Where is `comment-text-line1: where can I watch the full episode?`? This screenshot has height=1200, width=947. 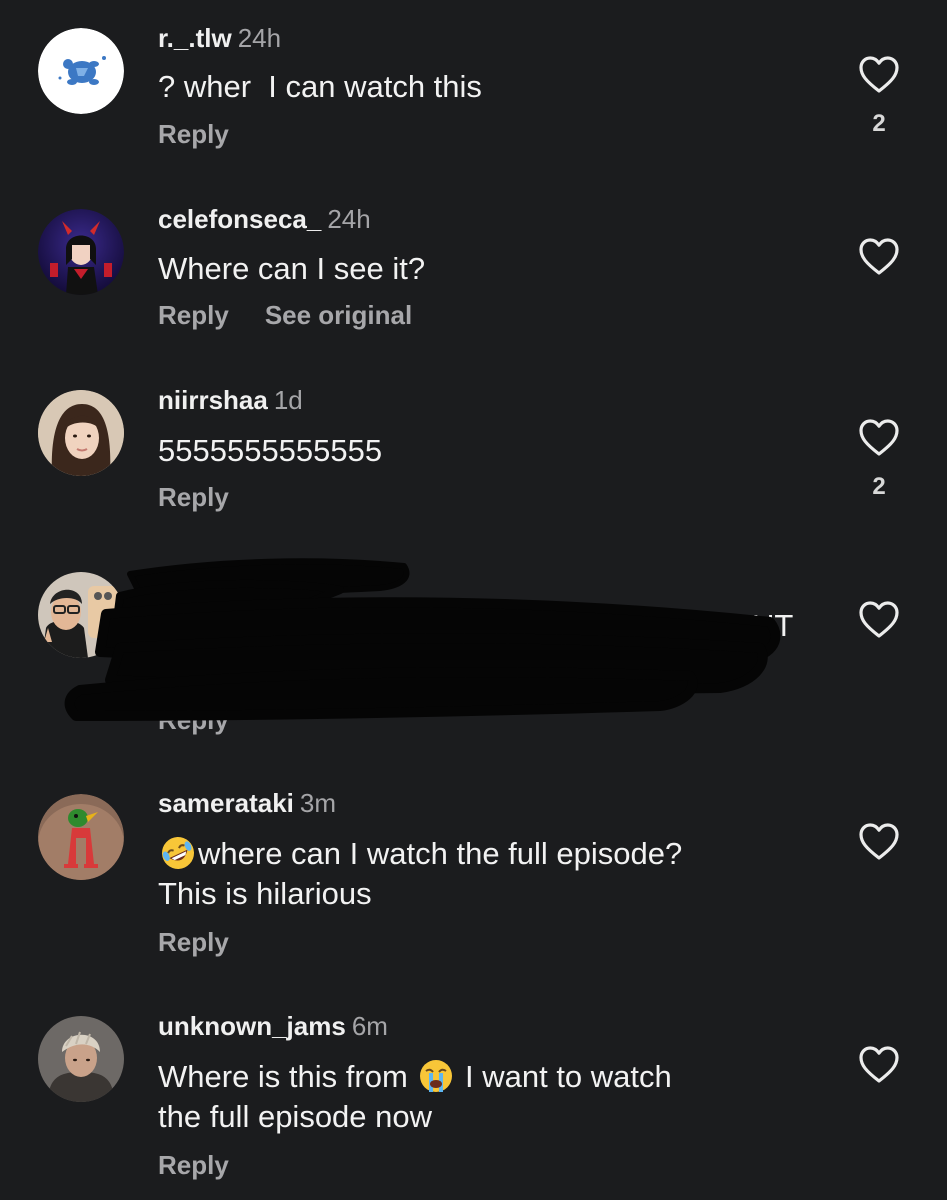
comment-text-line1: where can I watch the full episode? is located at coordinates (440, 853).